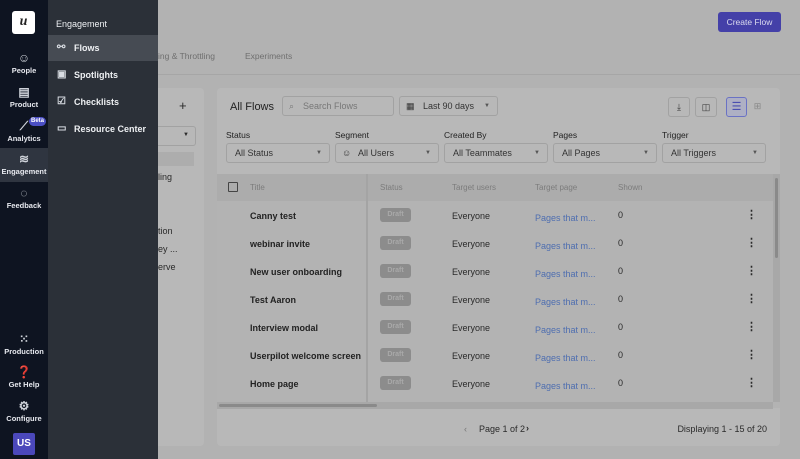 This screenshot has height=459, width=800. I want to click on folder-item-selected, so click(176, 159).